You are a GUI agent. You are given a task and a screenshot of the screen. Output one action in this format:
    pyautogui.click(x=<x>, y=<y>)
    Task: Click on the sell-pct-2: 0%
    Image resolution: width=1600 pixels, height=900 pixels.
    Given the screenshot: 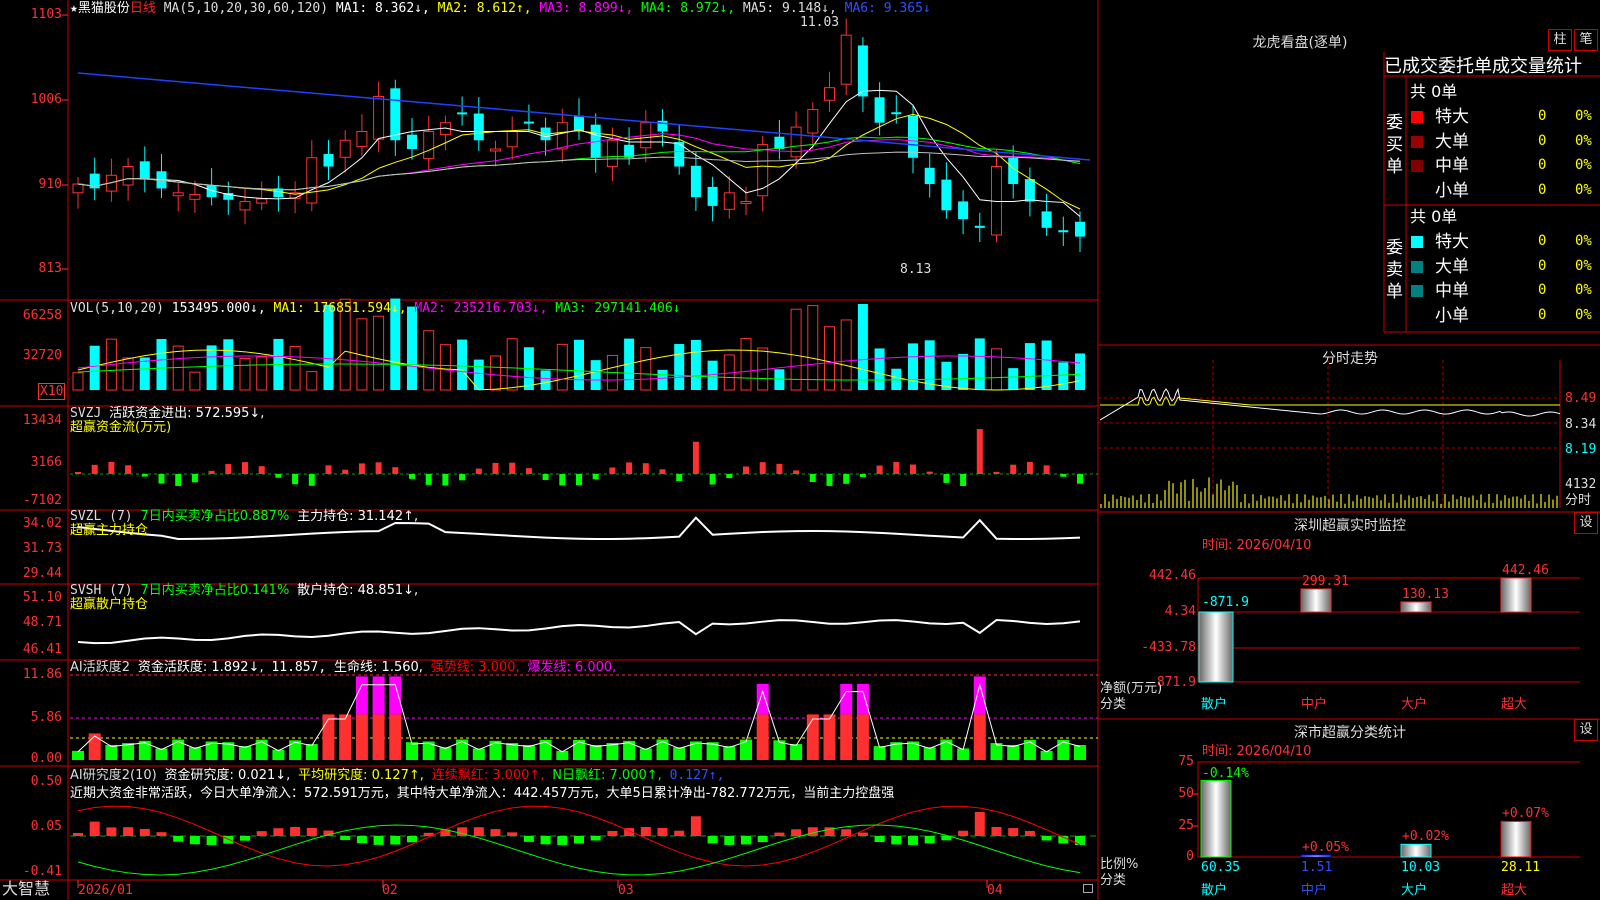 What is the action you would take?
    pyautogui.click(x=1583, y=290)
    